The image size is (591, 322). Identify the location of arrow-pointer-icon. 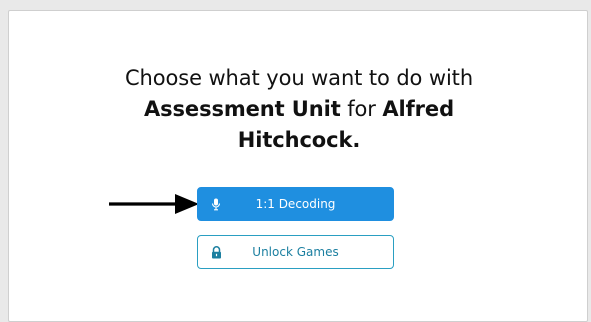
(154, 204).